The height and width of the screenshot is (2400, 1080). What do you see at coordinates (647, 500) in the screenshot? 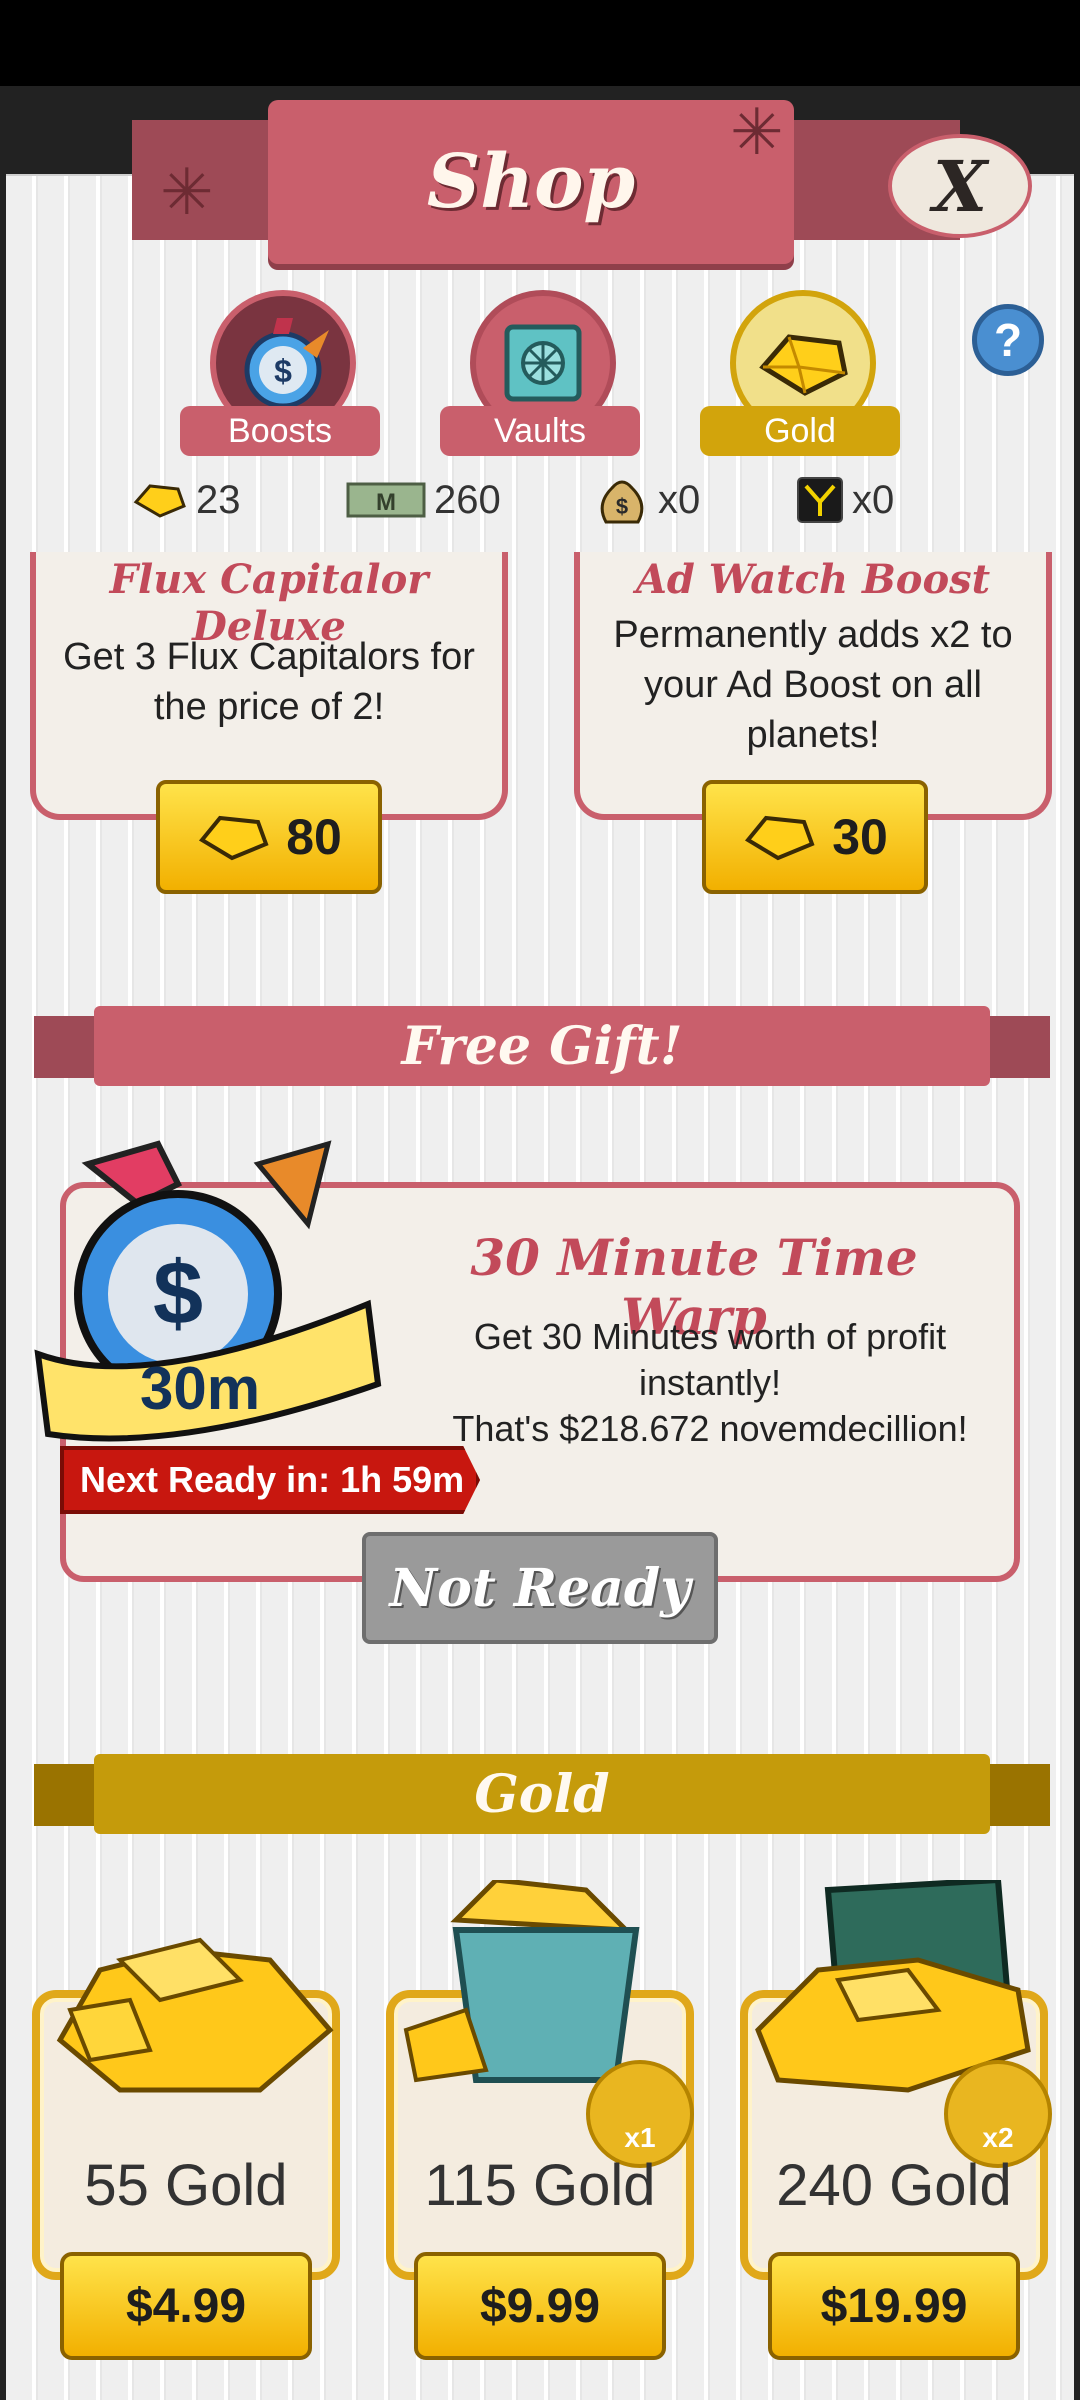
I see `currency-money-bags: $ x0` at bounding box center [647, 500].